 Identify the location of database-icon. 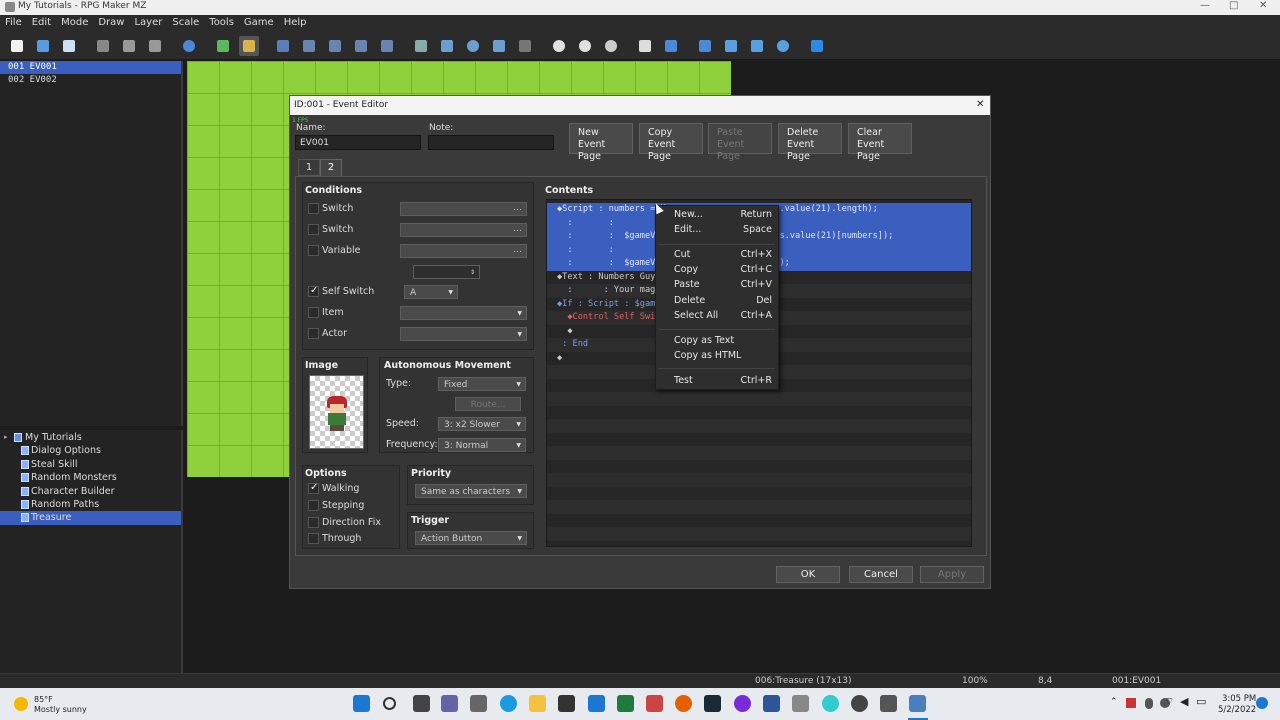
(645, 46).